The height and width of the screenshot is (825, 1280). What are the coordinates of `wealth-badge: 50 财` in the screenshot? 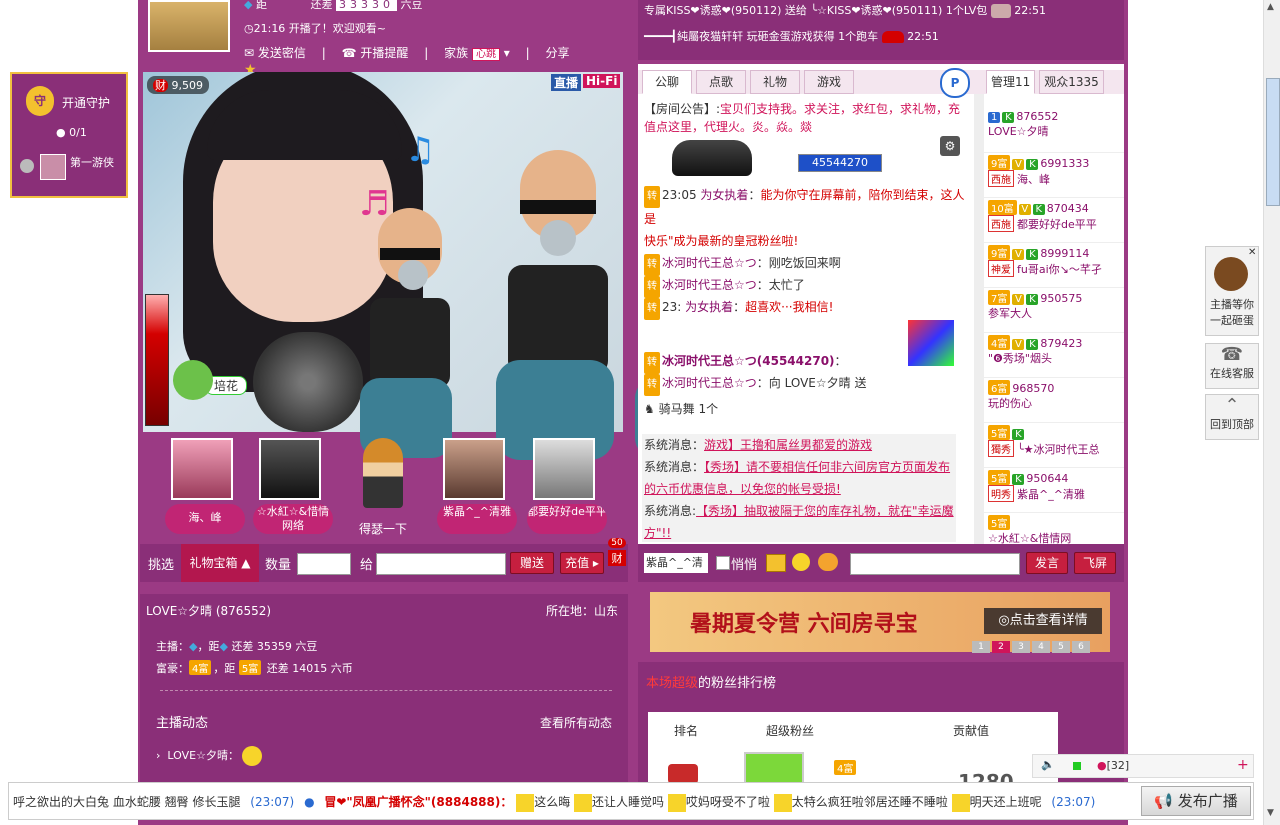 It's located at (617, 552).